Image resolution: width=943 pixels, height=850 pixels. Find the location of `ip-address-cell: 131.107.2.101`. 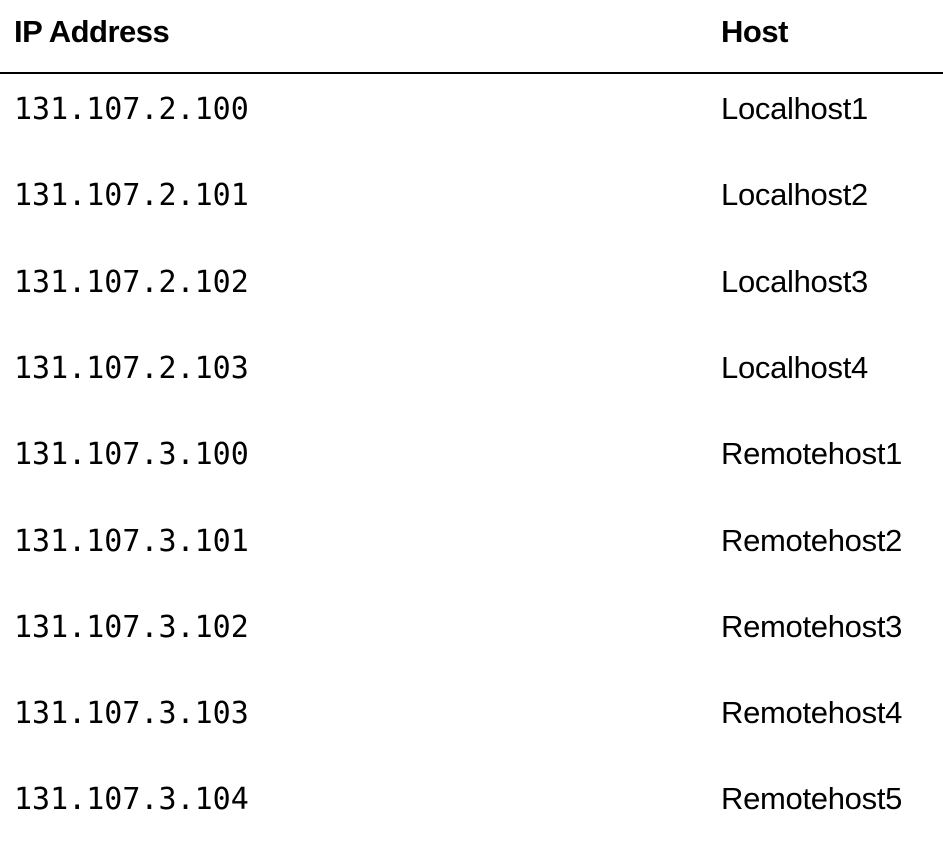

ip-address-cell: 131.107.2.101 is located at coordinates (131, 196).